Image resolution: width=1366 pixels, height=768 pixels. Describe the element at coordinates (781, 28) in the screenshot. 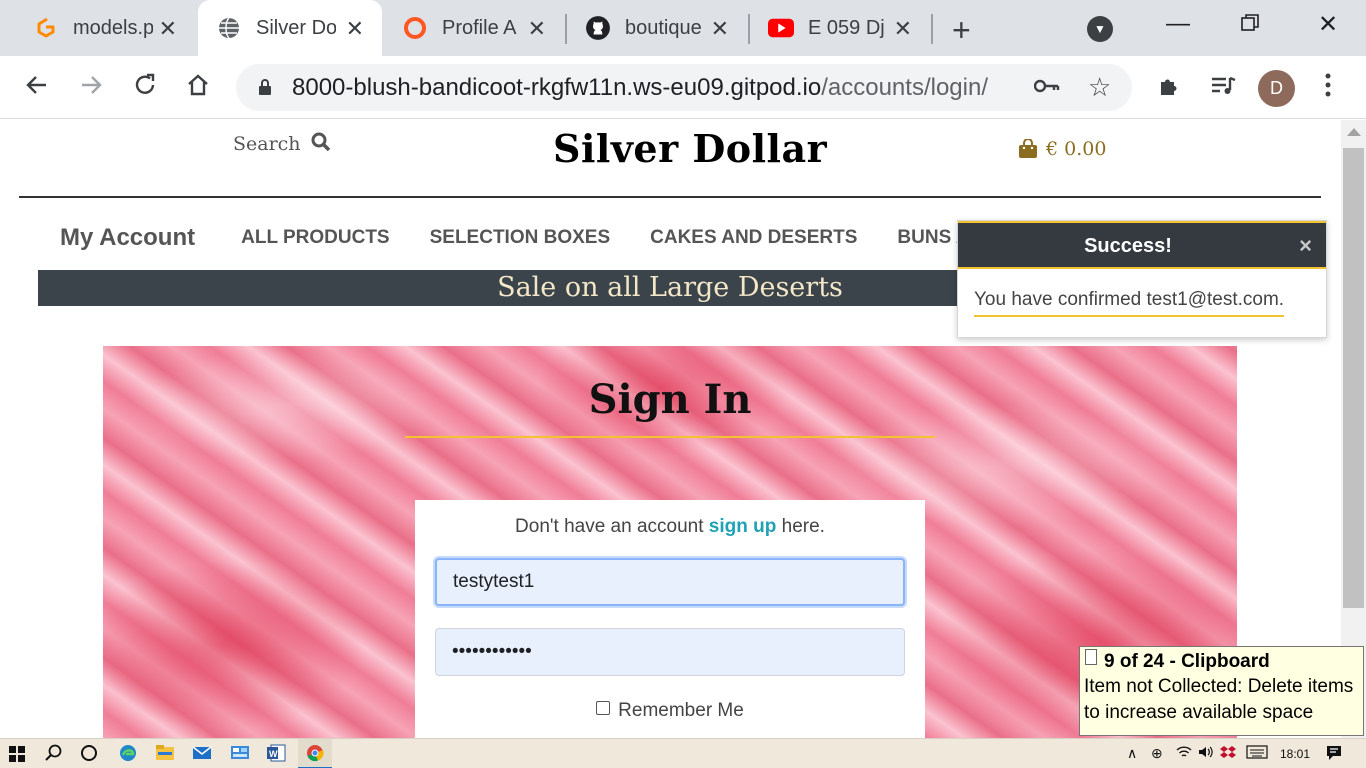

I see `youtube-icon` at that location.